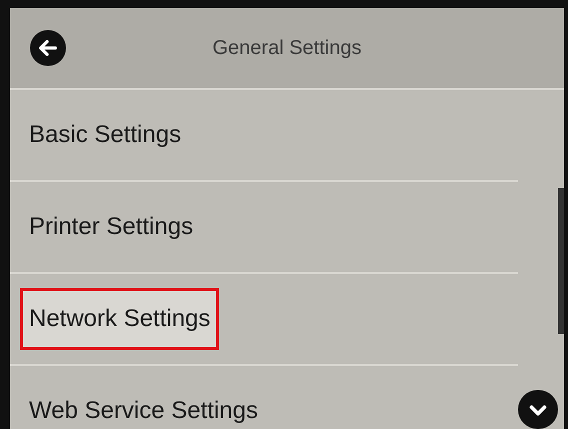 The height and width of the screenshot is (429, 568). Describe the element at coordinates (264, 397) in the screenshot. I see `menu-item: Web Service Settings` at that location.